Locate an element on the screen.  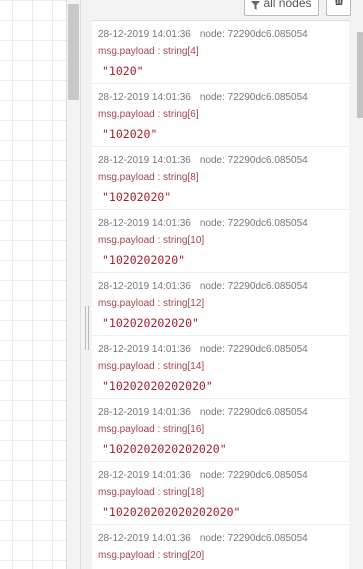
message-topic: msg.payload : string[18] is located at coordinates (223, 493).